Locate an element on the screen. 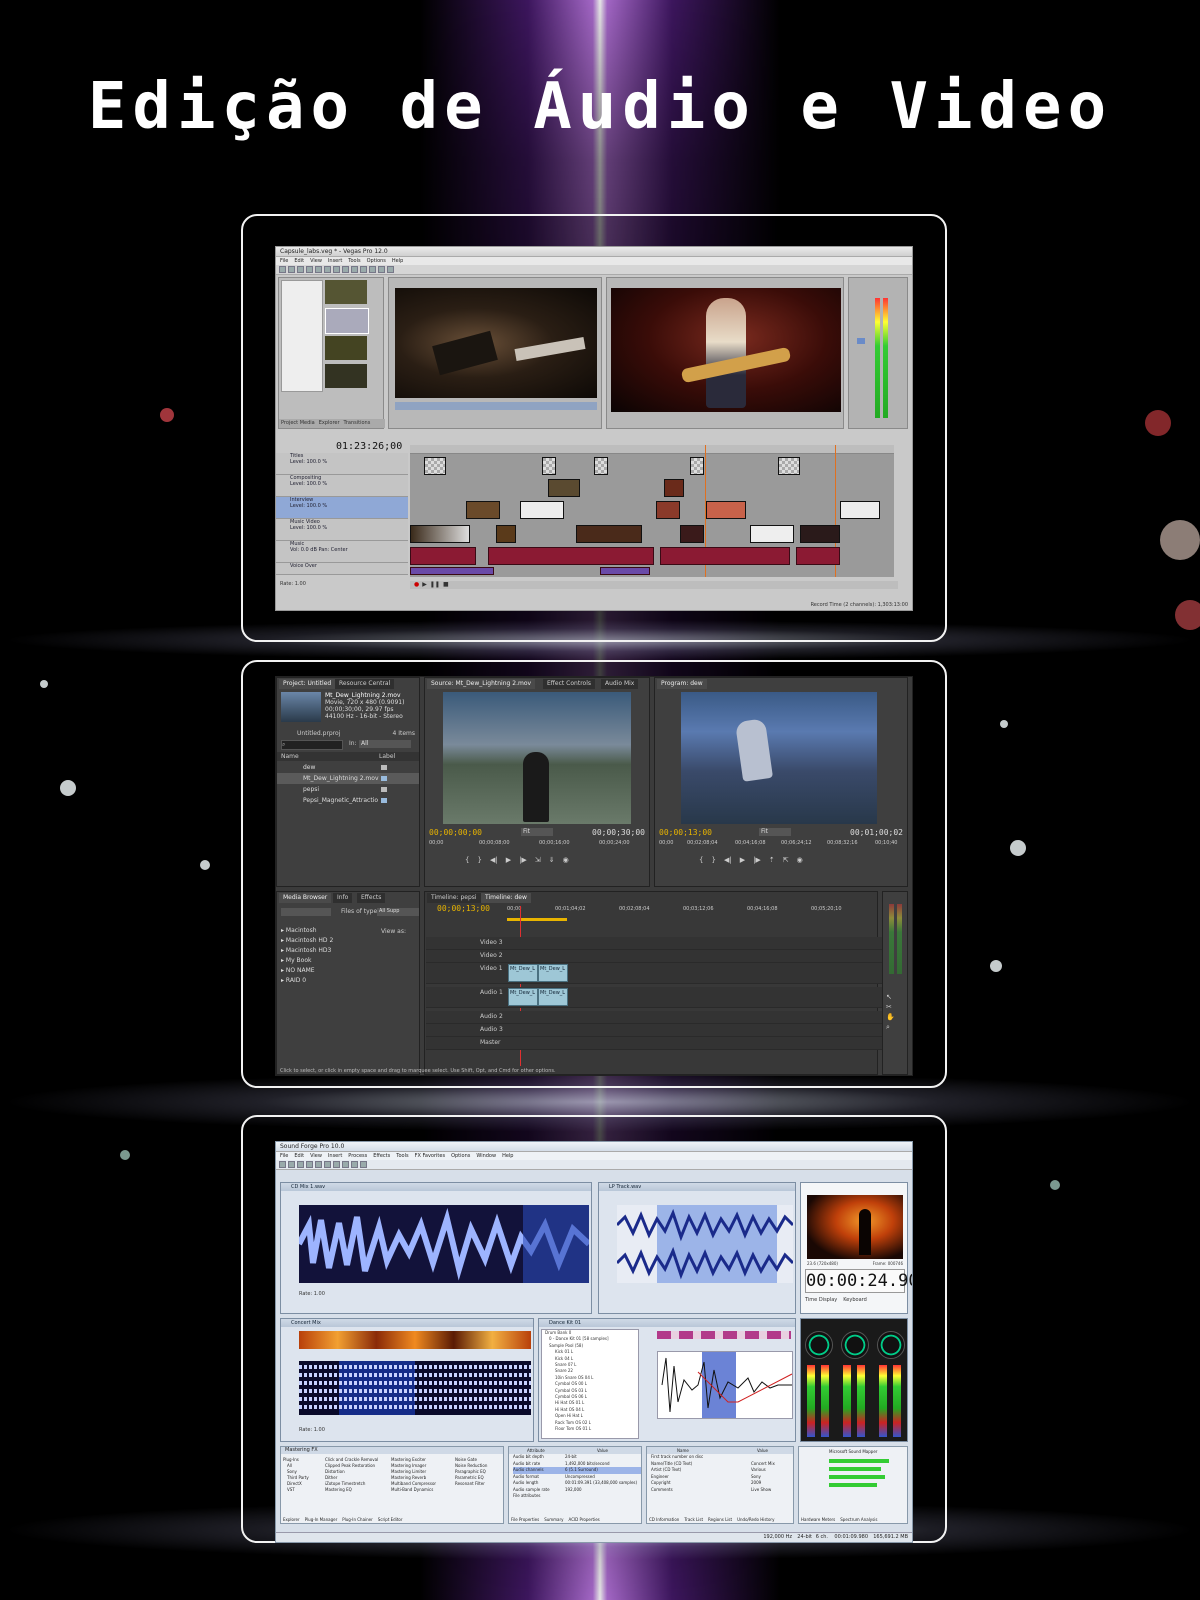 Image resolution: width=1200 pixels, height=1600 pixels. tab-transitions: Transitions is located at coordinates (357, 423).